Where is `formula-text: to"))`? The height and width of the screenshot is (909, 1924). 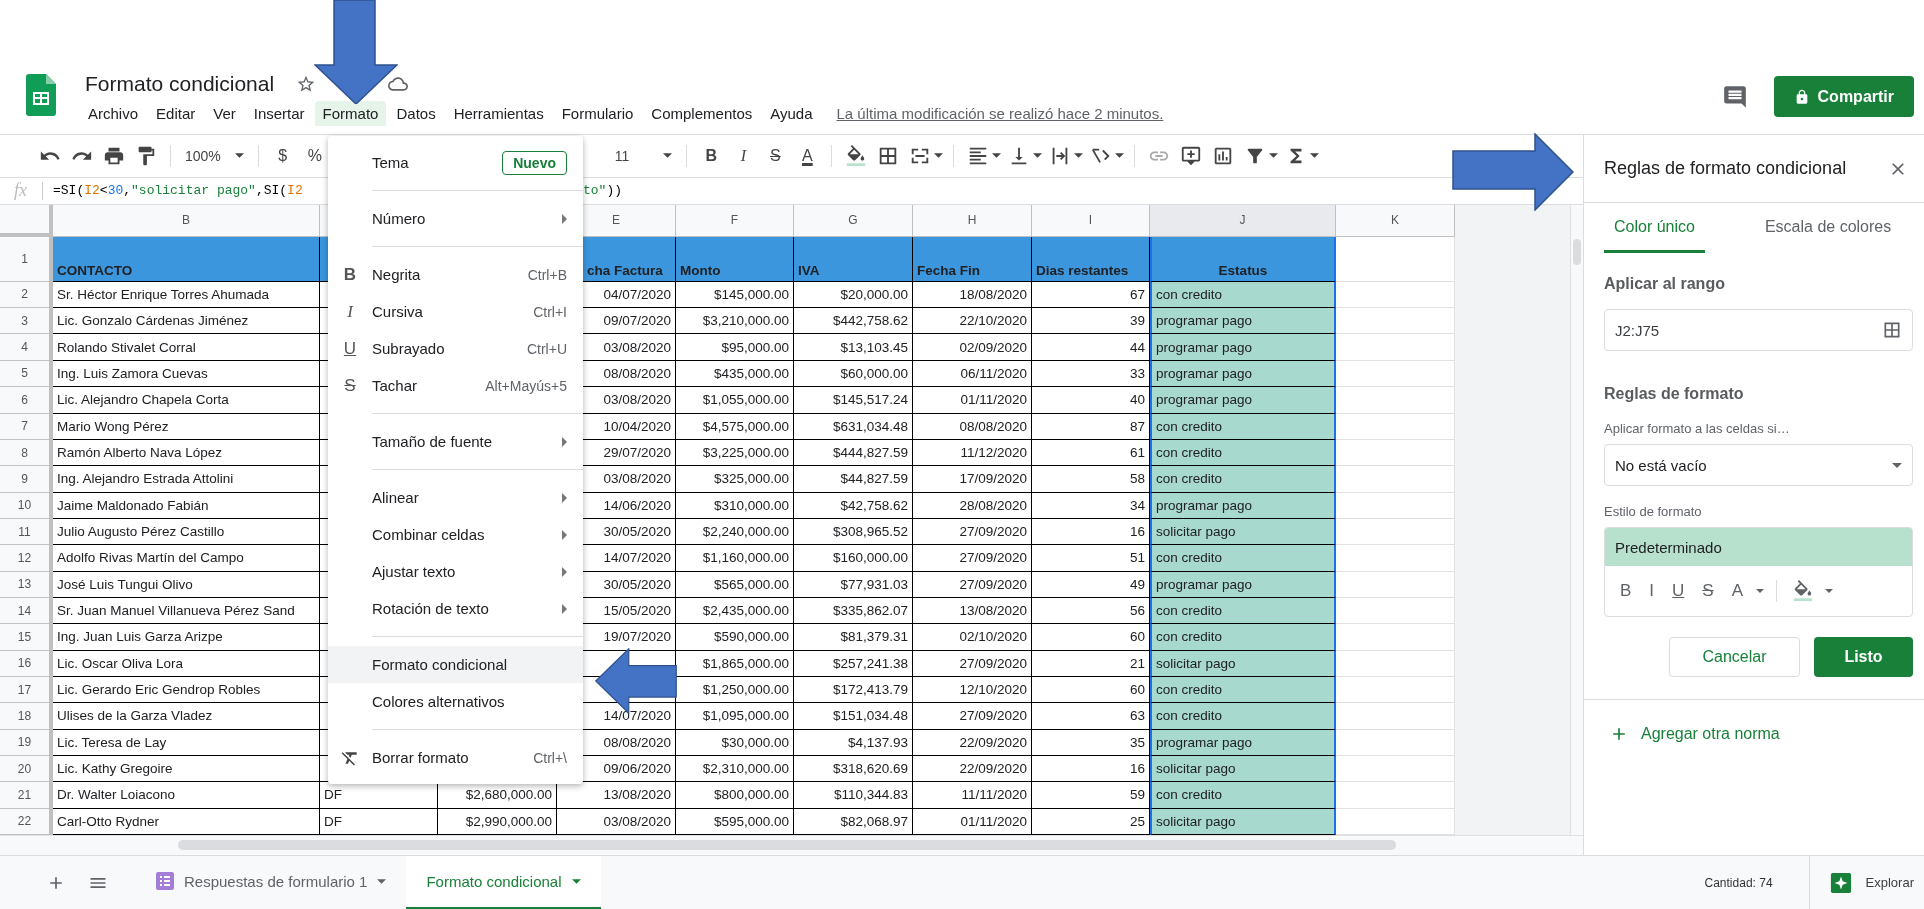
formula-text: to")) is located at coordinates (602, 191).